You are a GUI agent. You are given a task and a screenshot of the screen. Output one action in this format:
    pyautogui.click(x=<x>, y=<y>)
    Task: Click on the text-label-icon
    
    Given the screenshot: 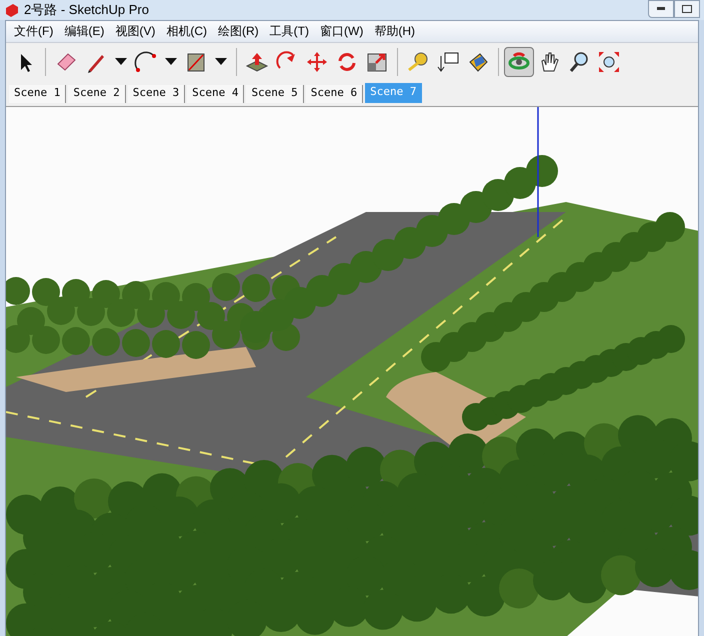 What is the action you would take?
    pyautogui.click(x=448, y=62)
    